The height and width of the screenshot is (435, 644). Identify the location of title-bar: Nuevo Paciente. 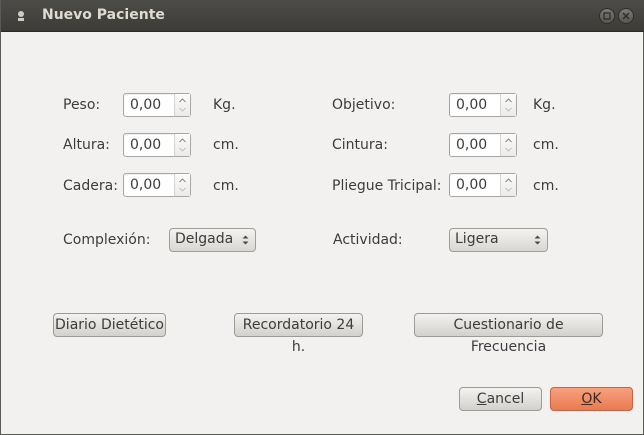
(322, 16).